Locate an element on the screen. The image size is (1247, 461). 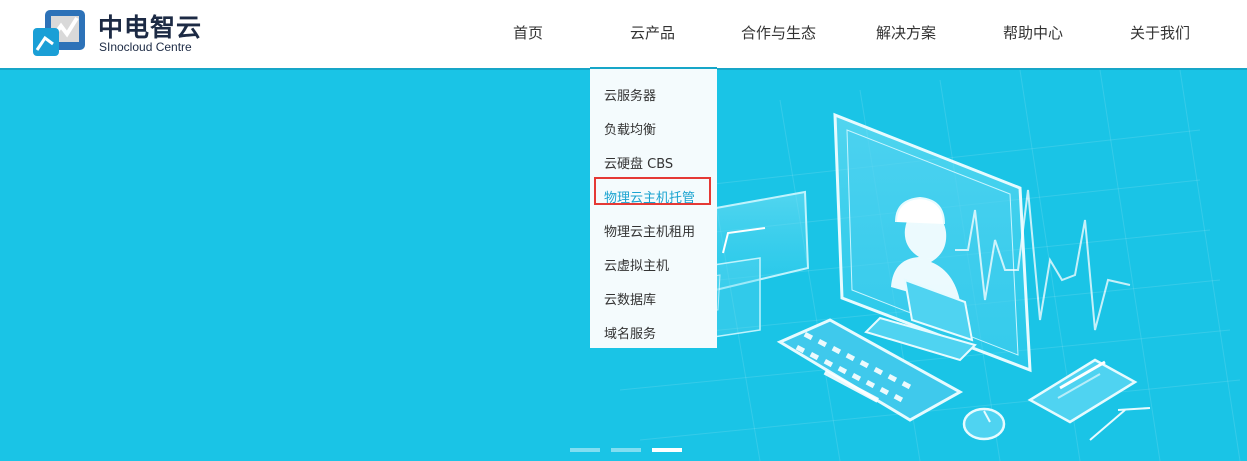
nav-solutions: 解决方案 is located at coordinates (906, 32).